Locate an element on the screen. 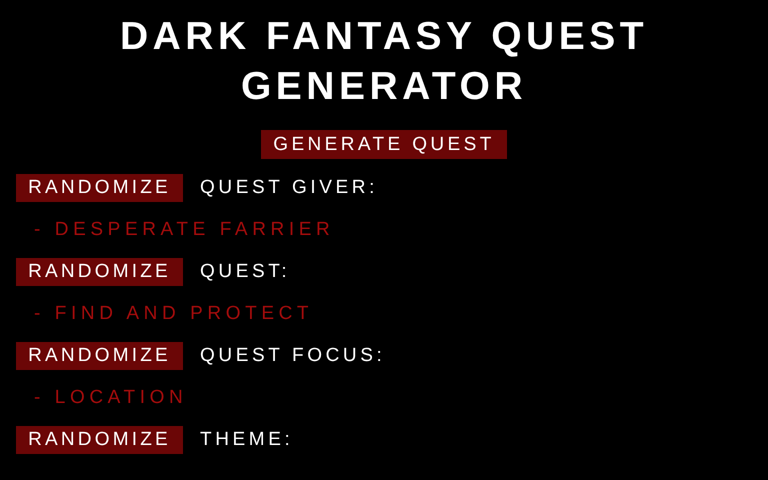  field-label: THEME: is located at coordinates (247, 440).